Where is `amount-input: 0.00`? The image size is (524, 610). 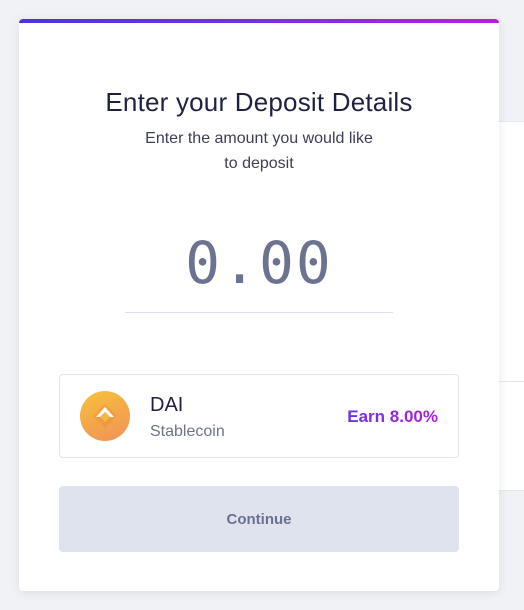 amount-input: 0.00 is located at coordinates (259, 263).